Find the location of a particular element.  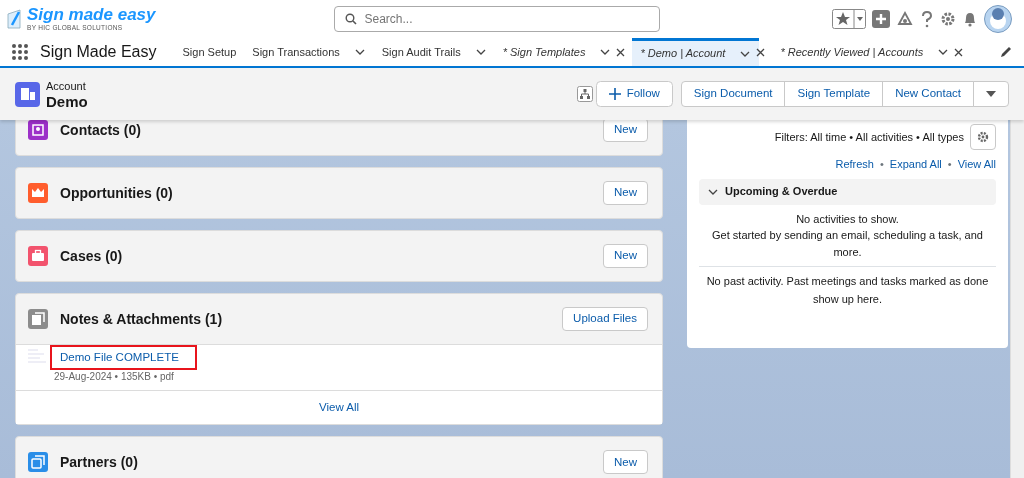

related-list-title: Notes & Attachments (1) is located at coordinates (141, 319).